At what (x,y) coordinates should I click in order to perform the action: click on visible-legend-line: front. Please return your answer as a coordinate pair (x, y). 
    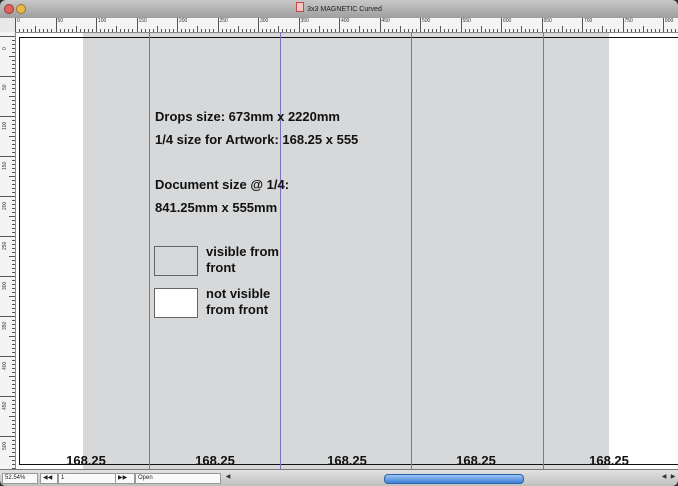
    Looking at the image, I should click on (221, 267).